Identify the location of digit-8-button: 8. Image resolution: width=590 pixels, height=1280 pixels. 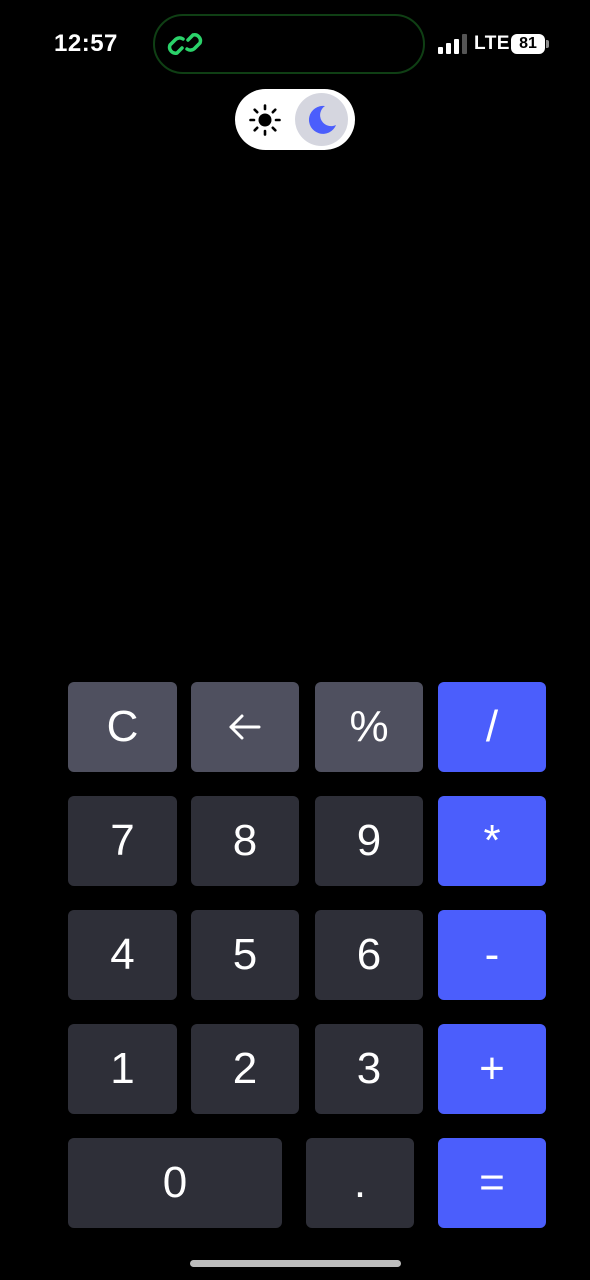
(245, 841).